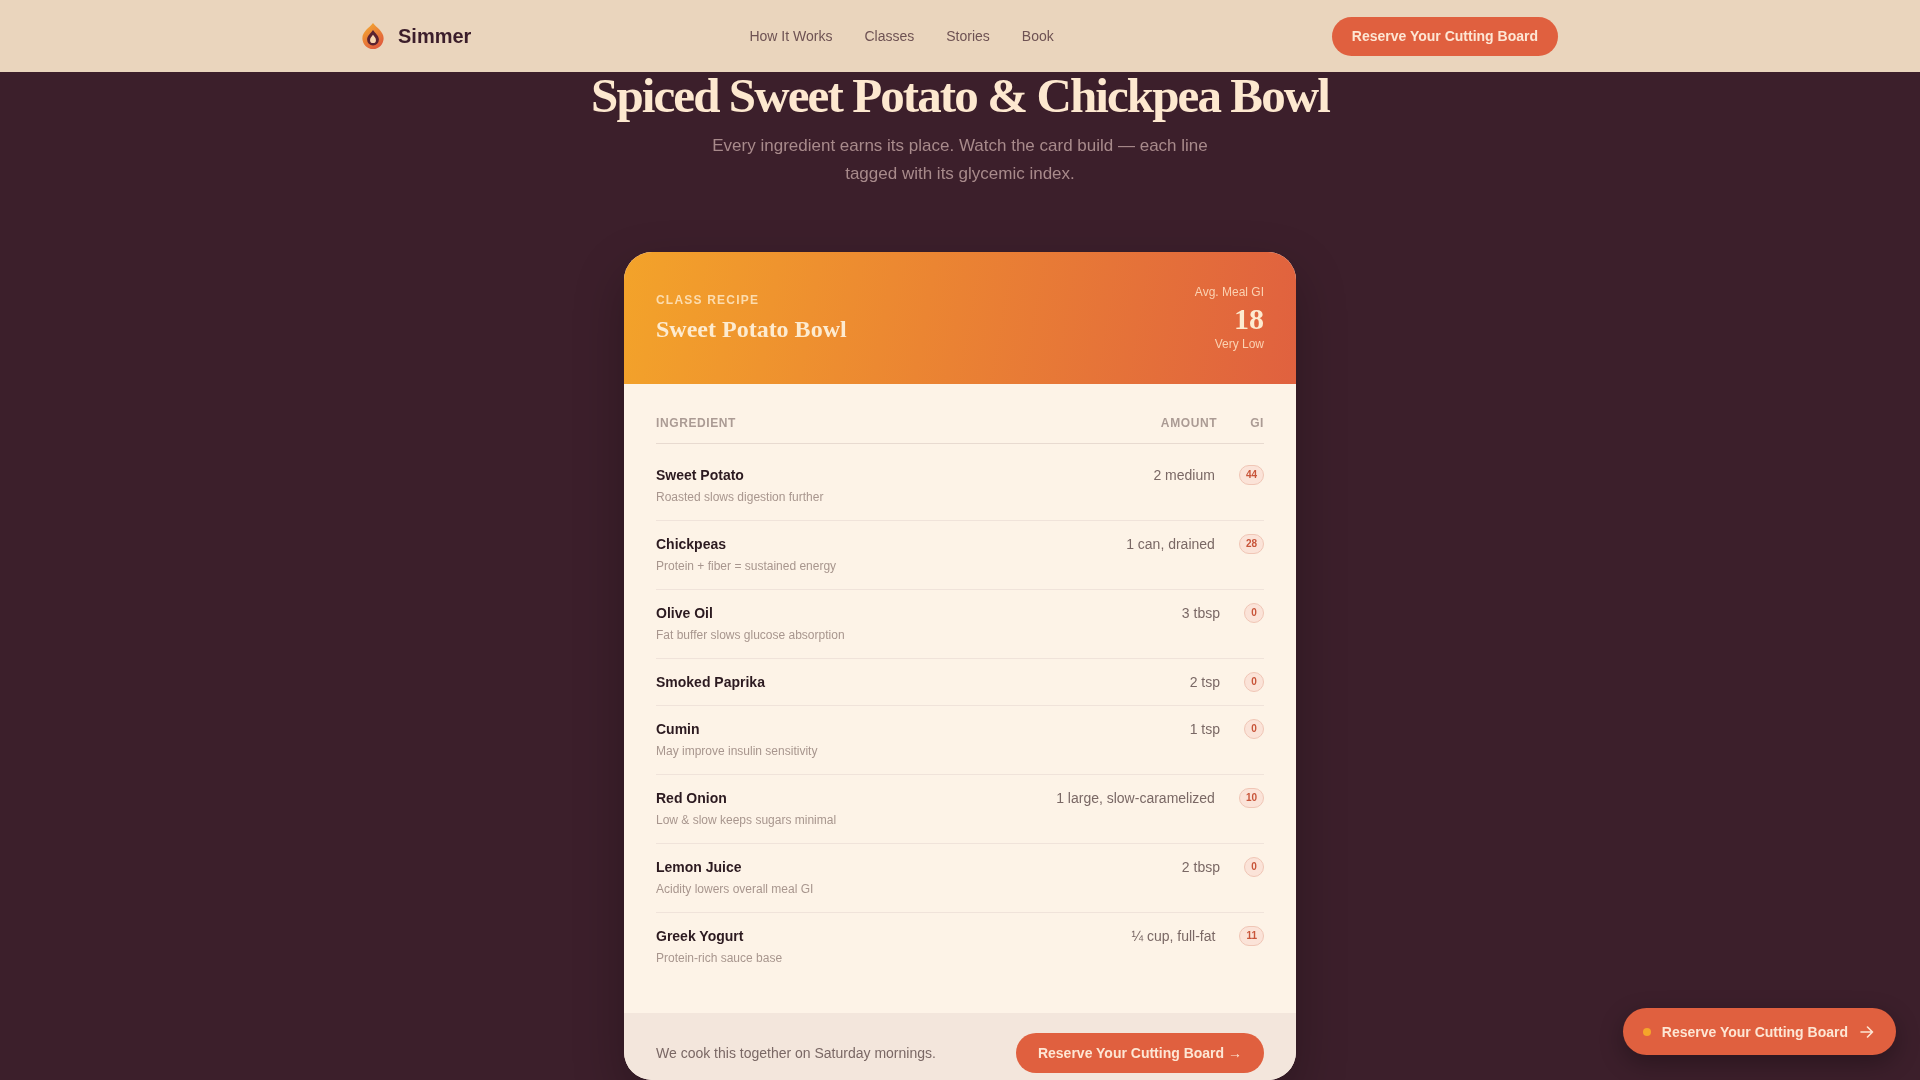  I want to click on flame-logo-icon, so click(373, 36).